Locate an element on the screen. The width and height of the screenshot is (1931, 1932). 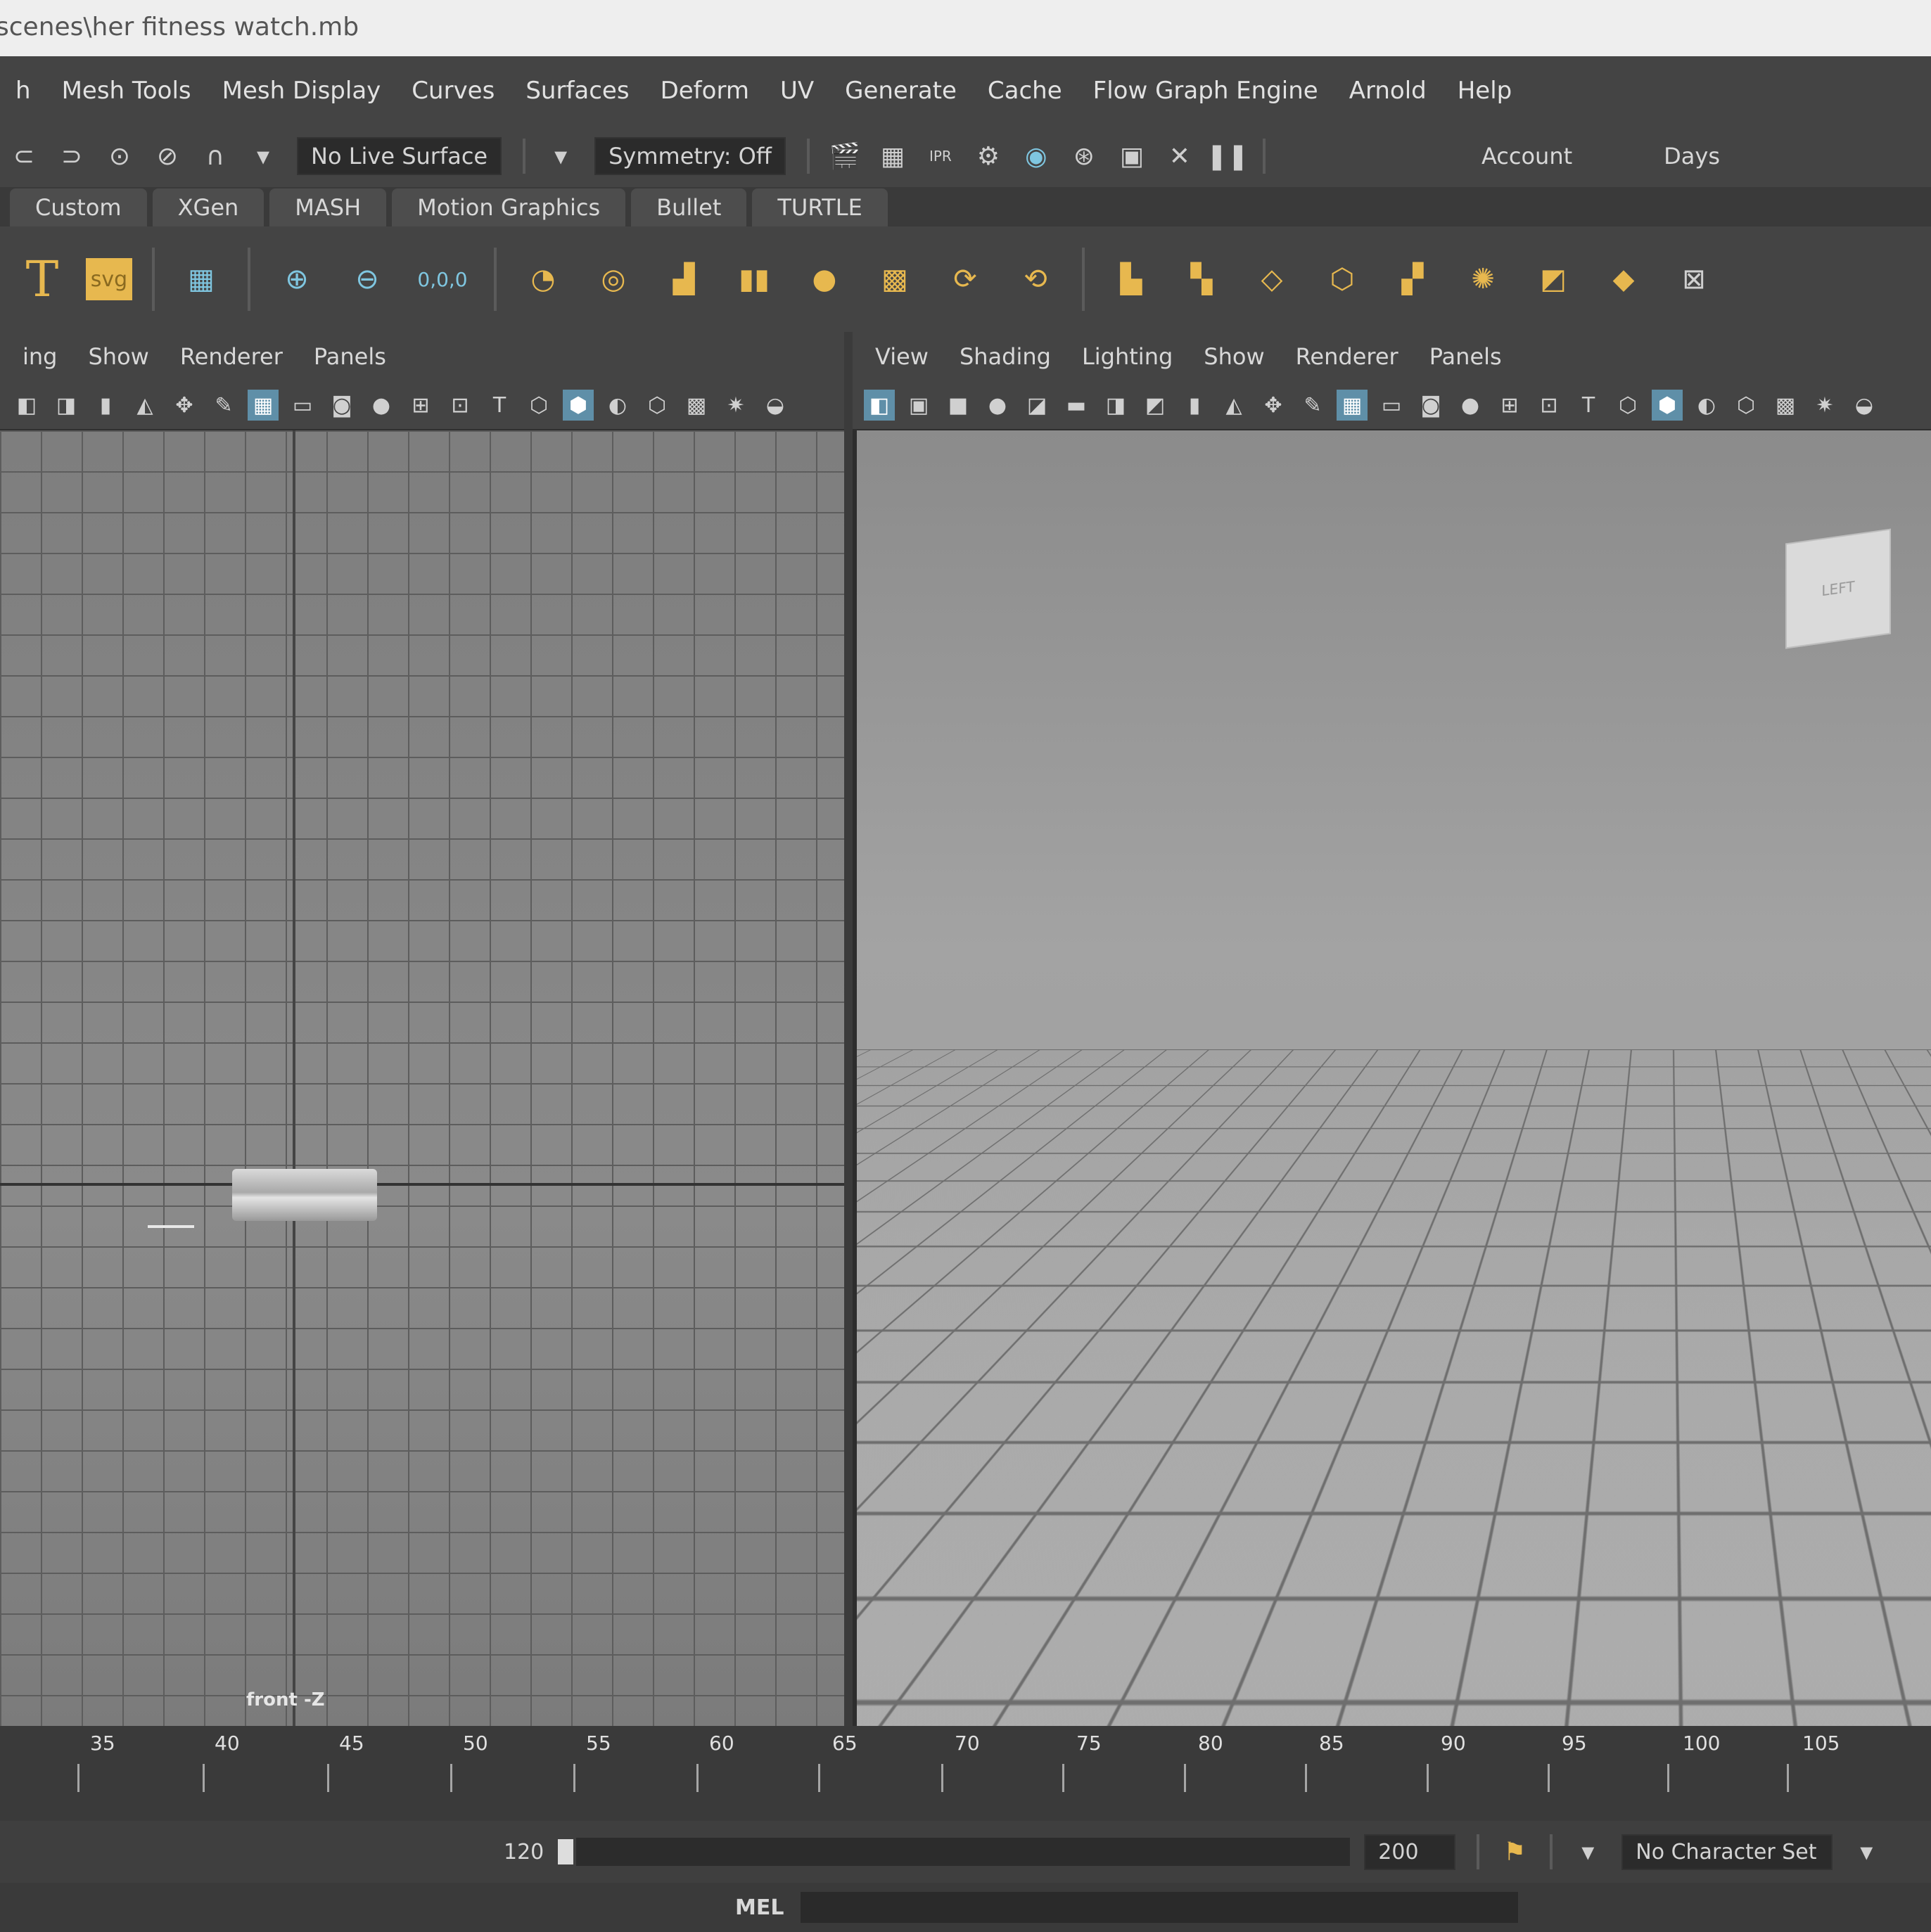
bridge-icon: ⟲ is located at coordinates (1035, 279).